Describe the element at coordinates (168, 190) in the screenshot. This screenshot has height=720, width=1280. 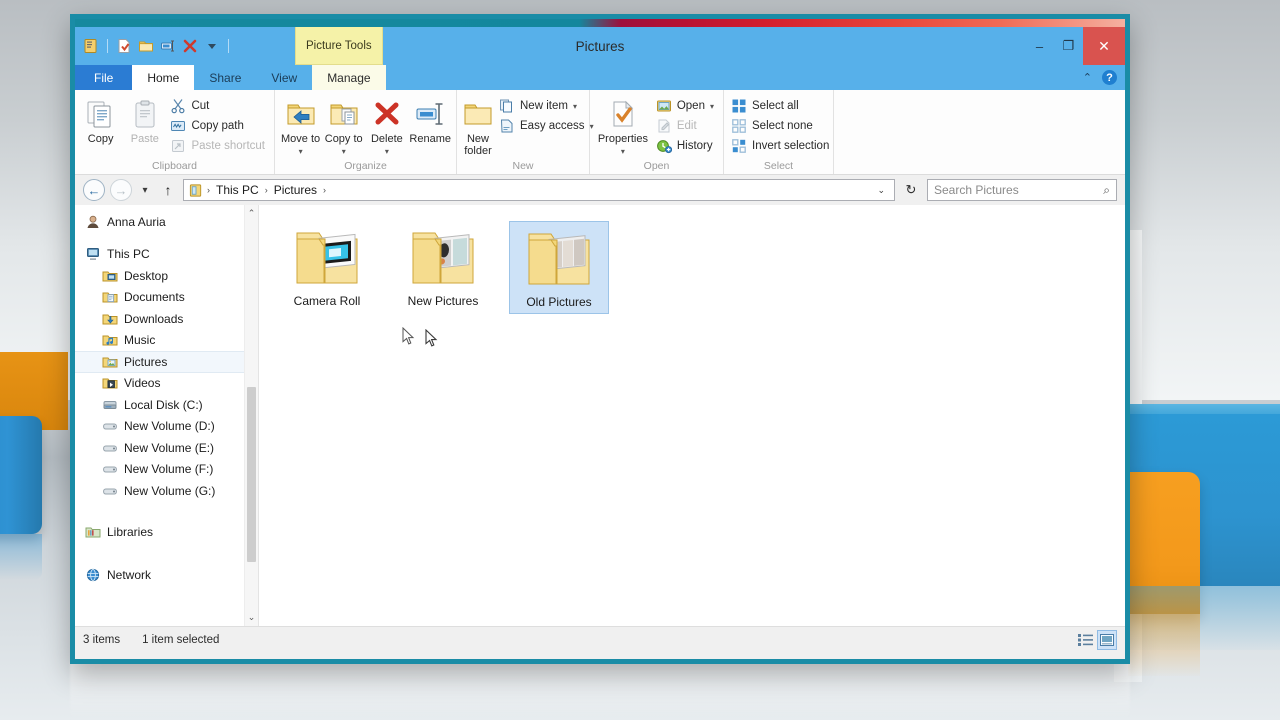
I see `up-button: ↑` at that location.